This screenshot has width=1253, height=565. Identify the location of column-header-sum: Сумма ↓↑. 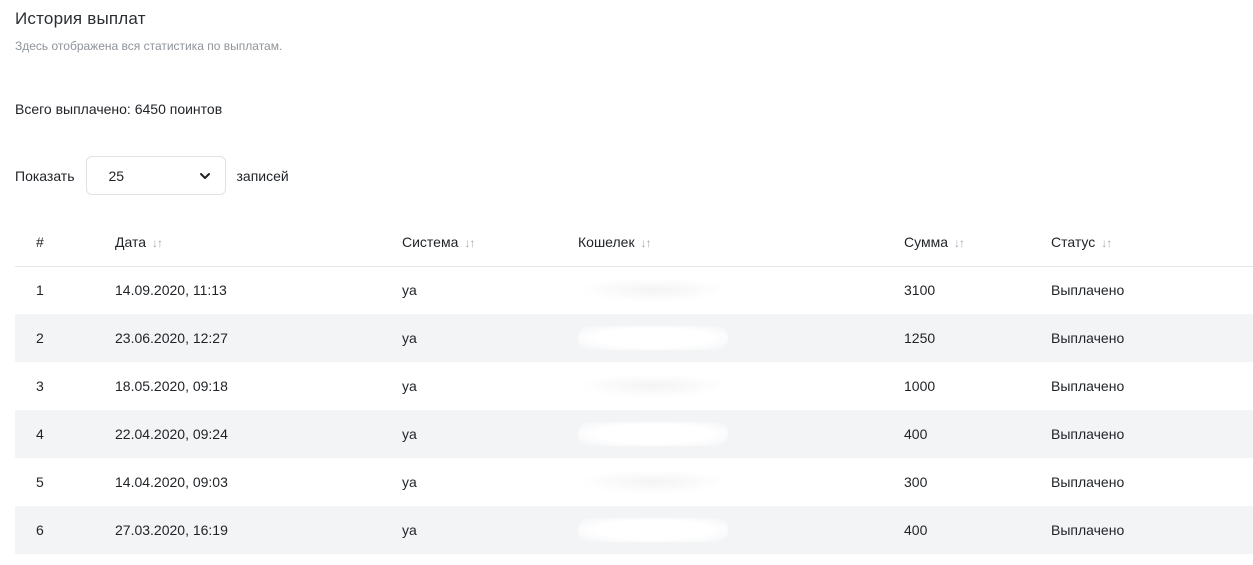
(977, 243).